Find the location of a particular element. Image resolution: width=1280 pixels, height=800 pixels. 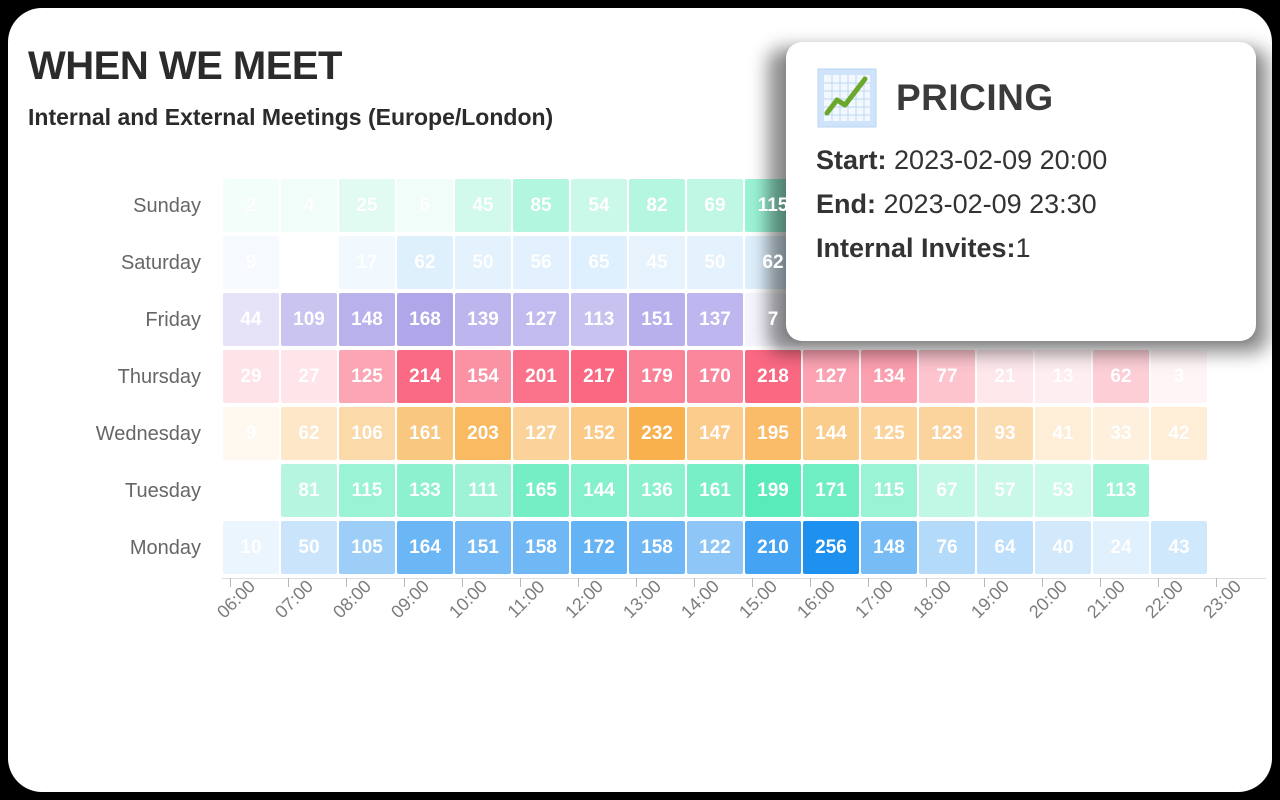

heatmap-cell: 139 is located at coordinates (483, 319).